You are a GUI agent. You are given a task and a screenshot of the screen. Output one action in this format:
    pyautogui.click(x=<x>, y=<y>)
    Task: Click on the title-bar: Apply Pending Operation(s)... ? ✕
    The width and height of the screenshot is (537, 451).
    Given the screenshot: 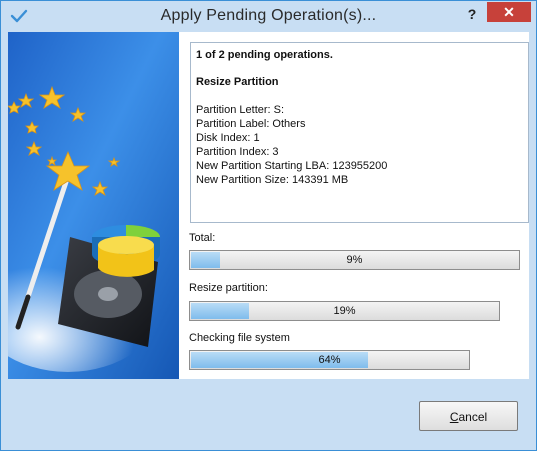 What is the action you would take?
    pyautogui.click(x=268, y=16)
    